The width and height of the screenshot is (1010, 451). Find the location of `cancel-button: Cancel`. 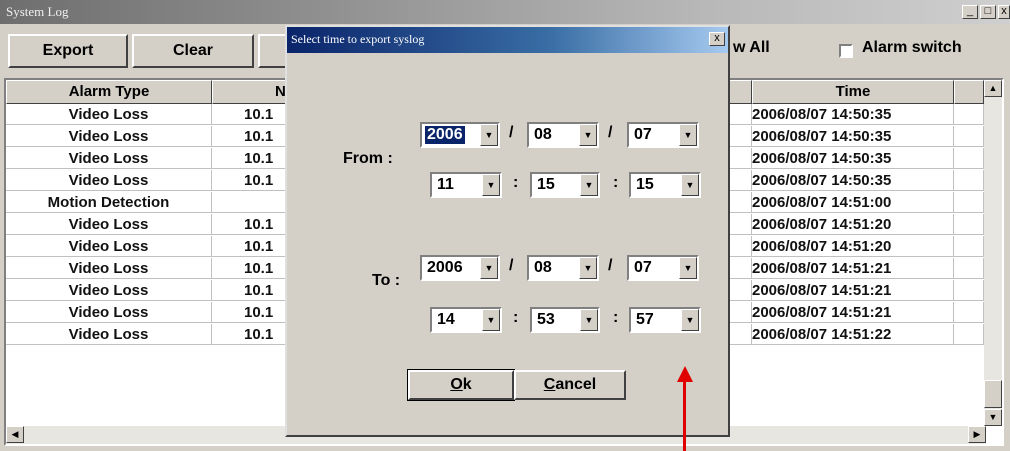

cancel-button: Cancel is located at coordinates (570, 385).